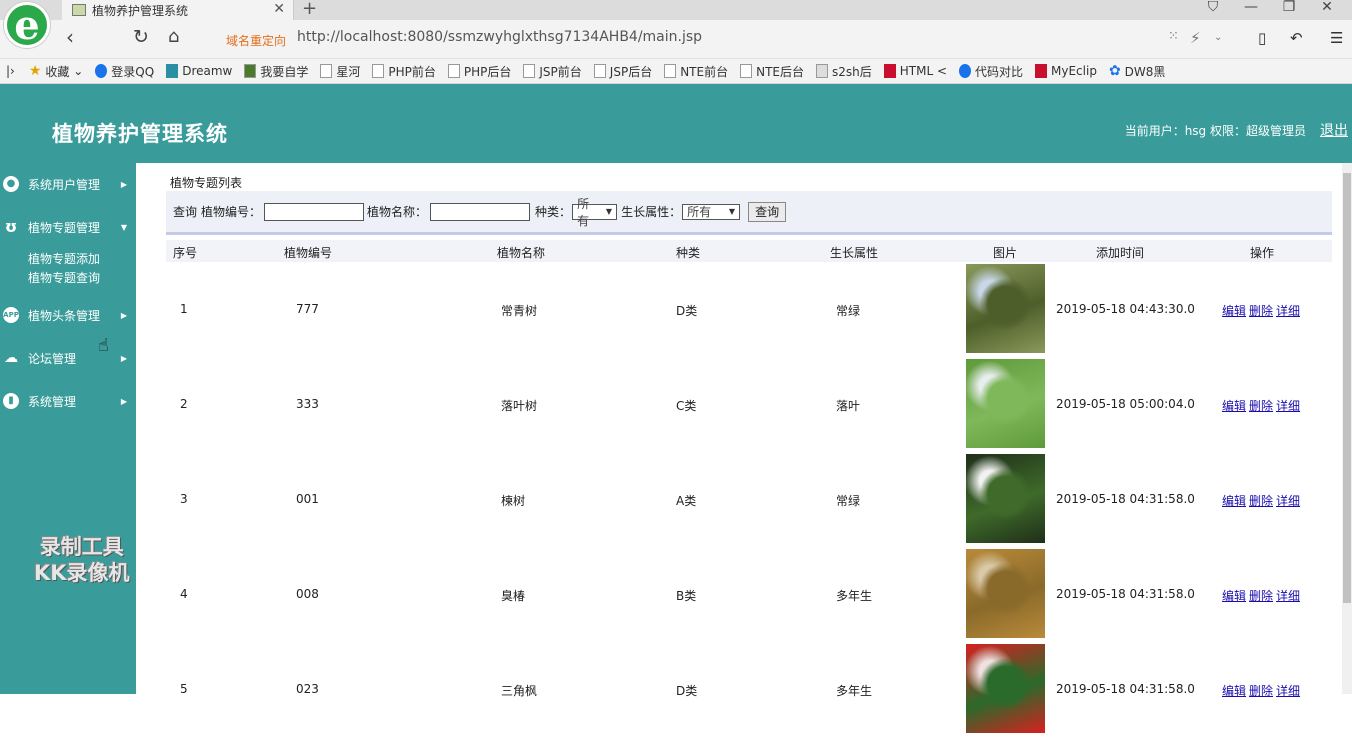 The height and width of the screenshot is (737, 1352). I want to click on image-icon, so click(821, 71).